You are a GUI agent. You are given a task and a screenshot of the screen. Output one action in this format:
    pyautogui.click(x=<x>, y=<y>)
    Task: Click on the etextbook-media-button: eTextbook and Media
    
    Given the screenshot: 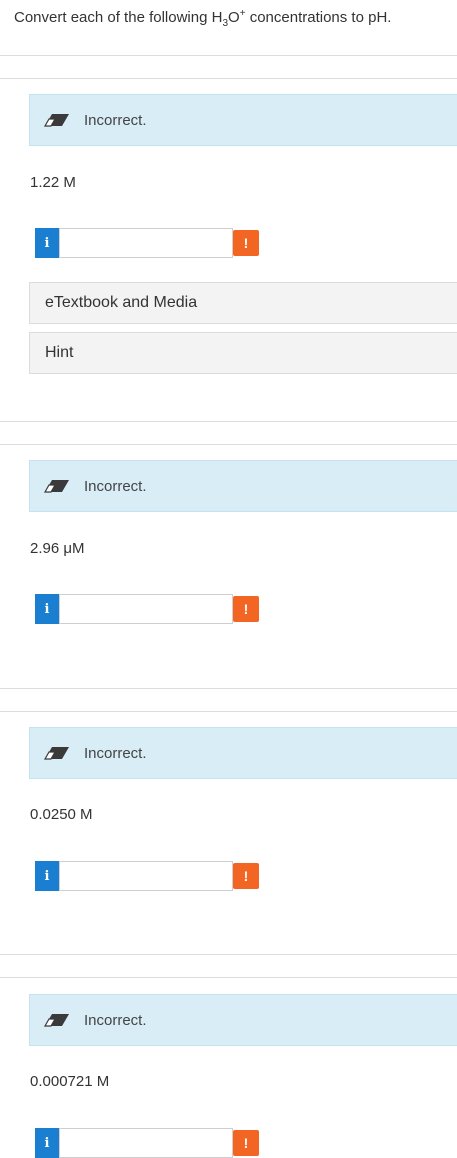 What is the action you would take?
    pyautogui.click(x=243, y=303)
    